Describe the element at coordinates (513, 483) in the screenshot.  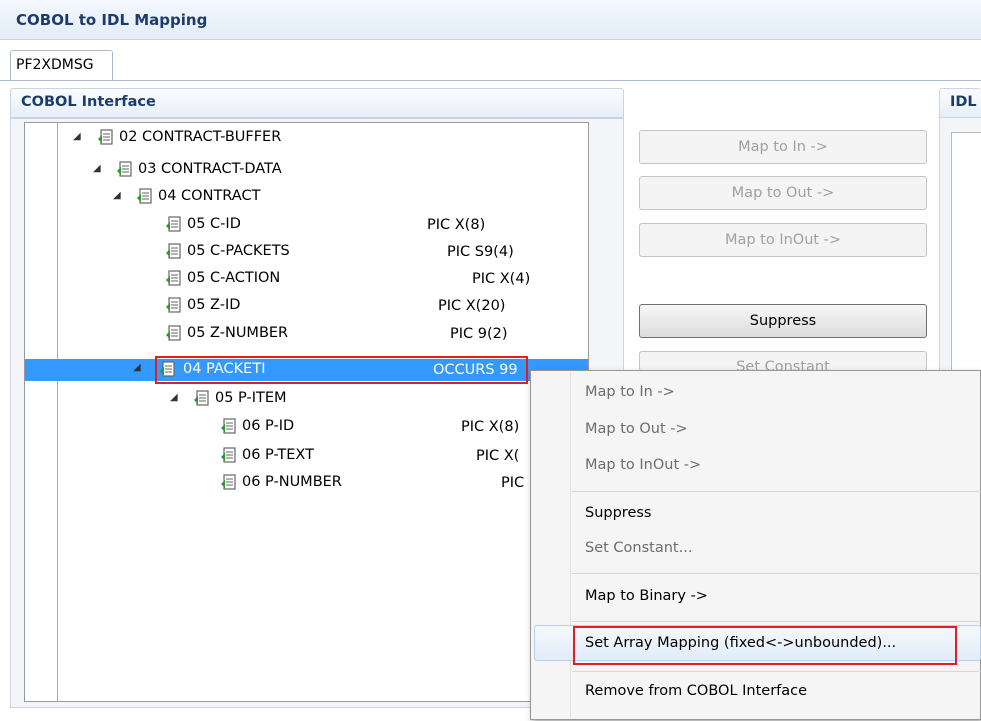
I see `tree-row-pic: PIC` at that location.